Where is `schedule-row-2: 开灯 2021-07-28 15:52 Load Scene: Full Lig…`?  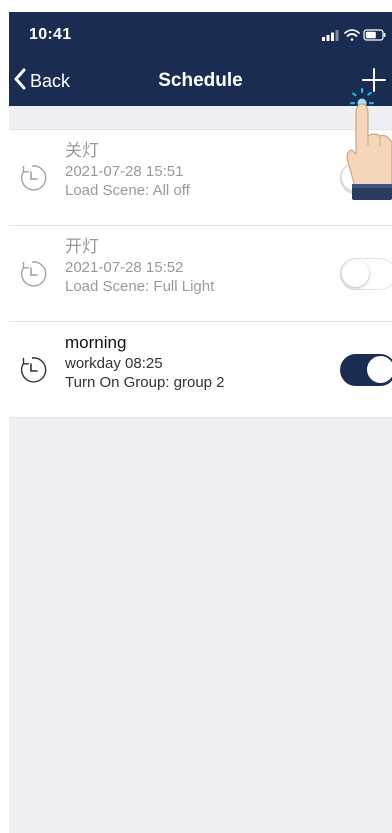 schedule-row-2: 开灯 2021-07-28 15:52 Load Scene: Full Lig… is located at coordinates (200, 273).